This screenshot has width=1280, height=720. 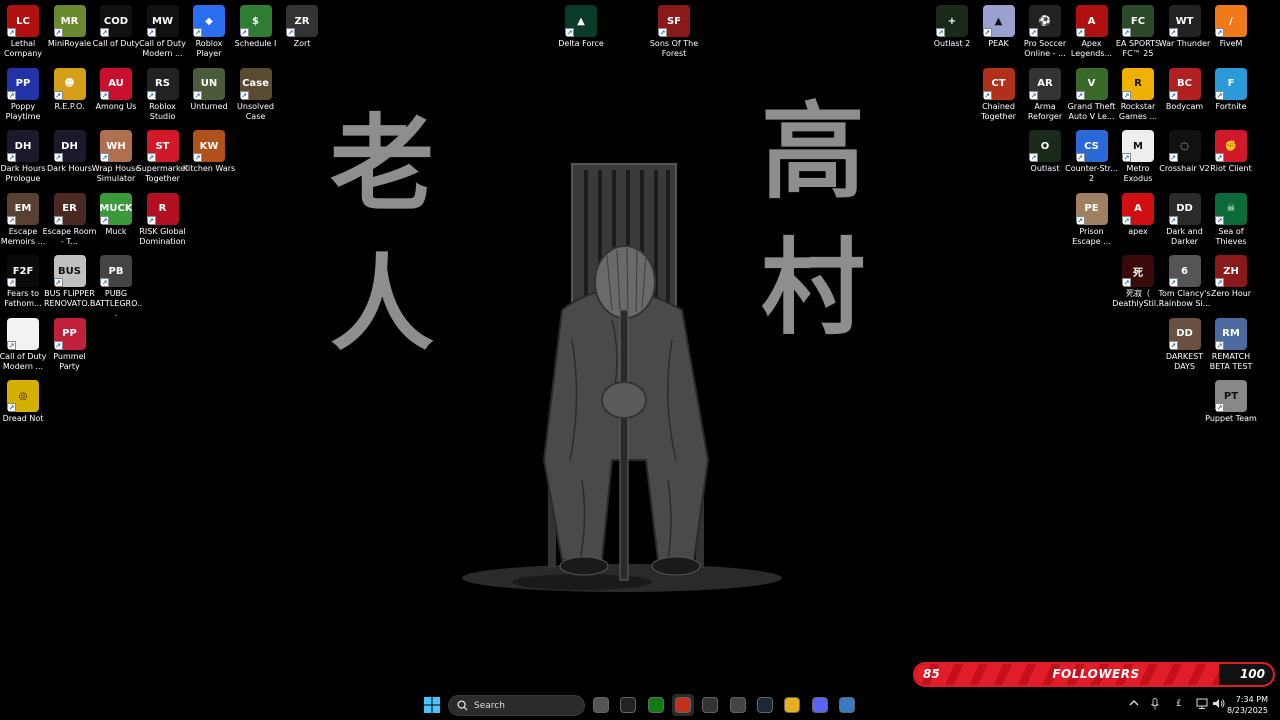 What do you see at coordinates (1231, 106) in the screenshot?
I see `desktop-icon-label: Fortnite` at bounding box center [1231, 106].